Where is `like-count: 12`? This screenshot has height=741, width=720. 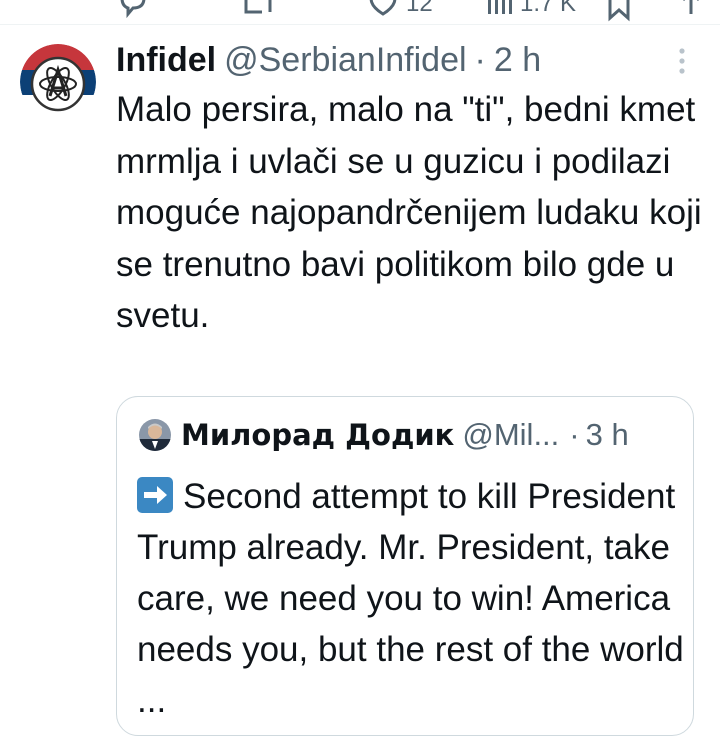
like-count: 12 is located at coordinates (419, 8).